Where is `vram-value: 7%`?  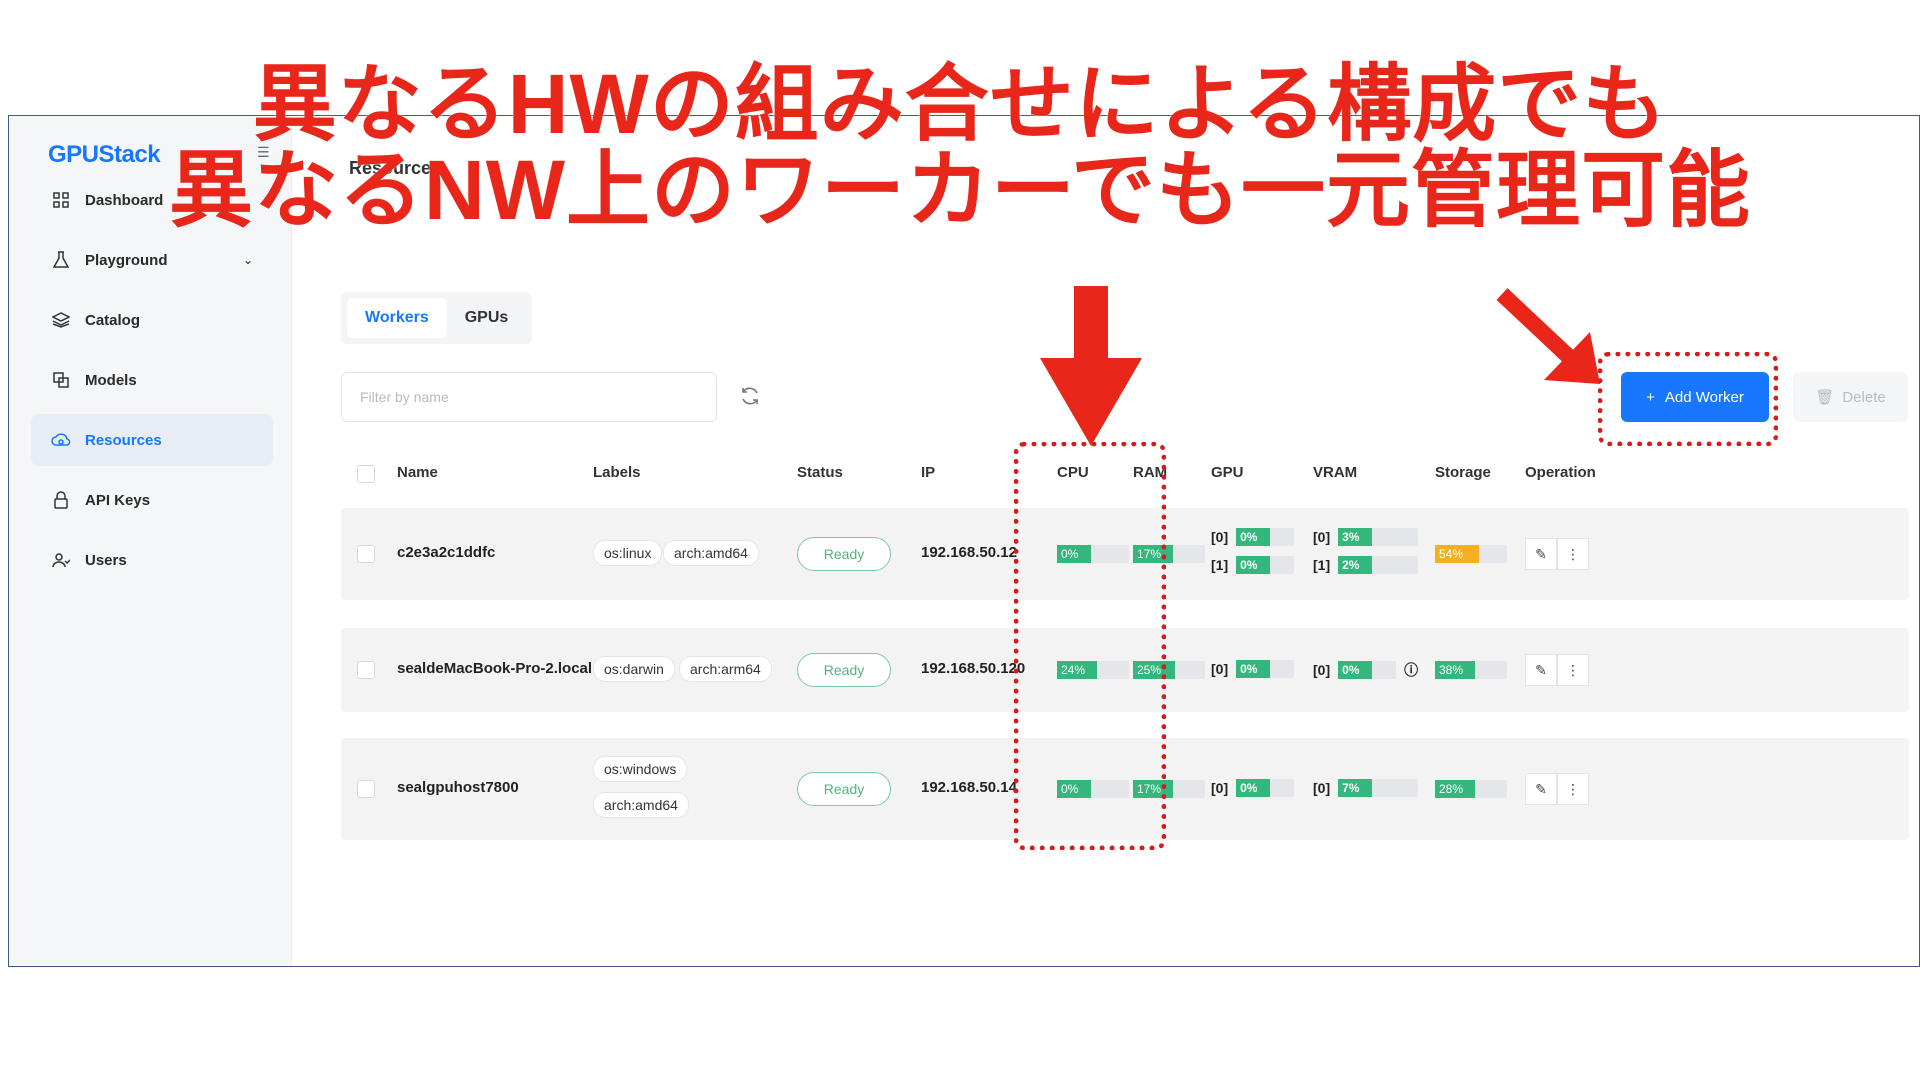 vram-value: 7% is located at coordinates (1355, 788).